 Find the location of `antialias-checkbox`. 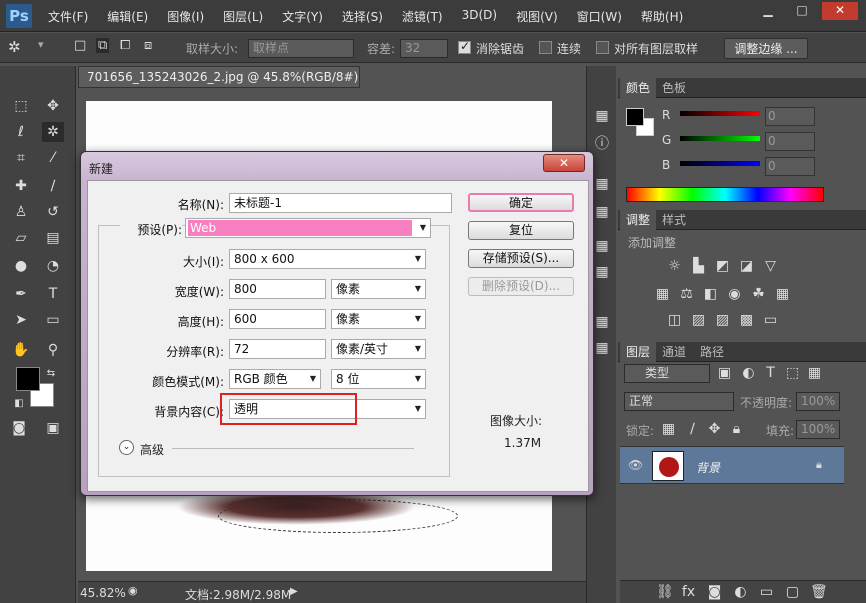

antialias-checkbox is located at coordinates (464, 46).